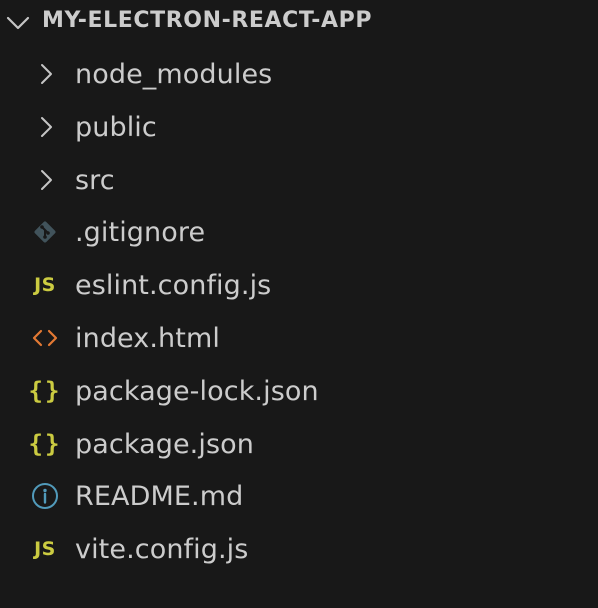  Describe the element at coordinates (140, 232) in the screenshot. I see `tree-item-label: .gitignore` at that location.